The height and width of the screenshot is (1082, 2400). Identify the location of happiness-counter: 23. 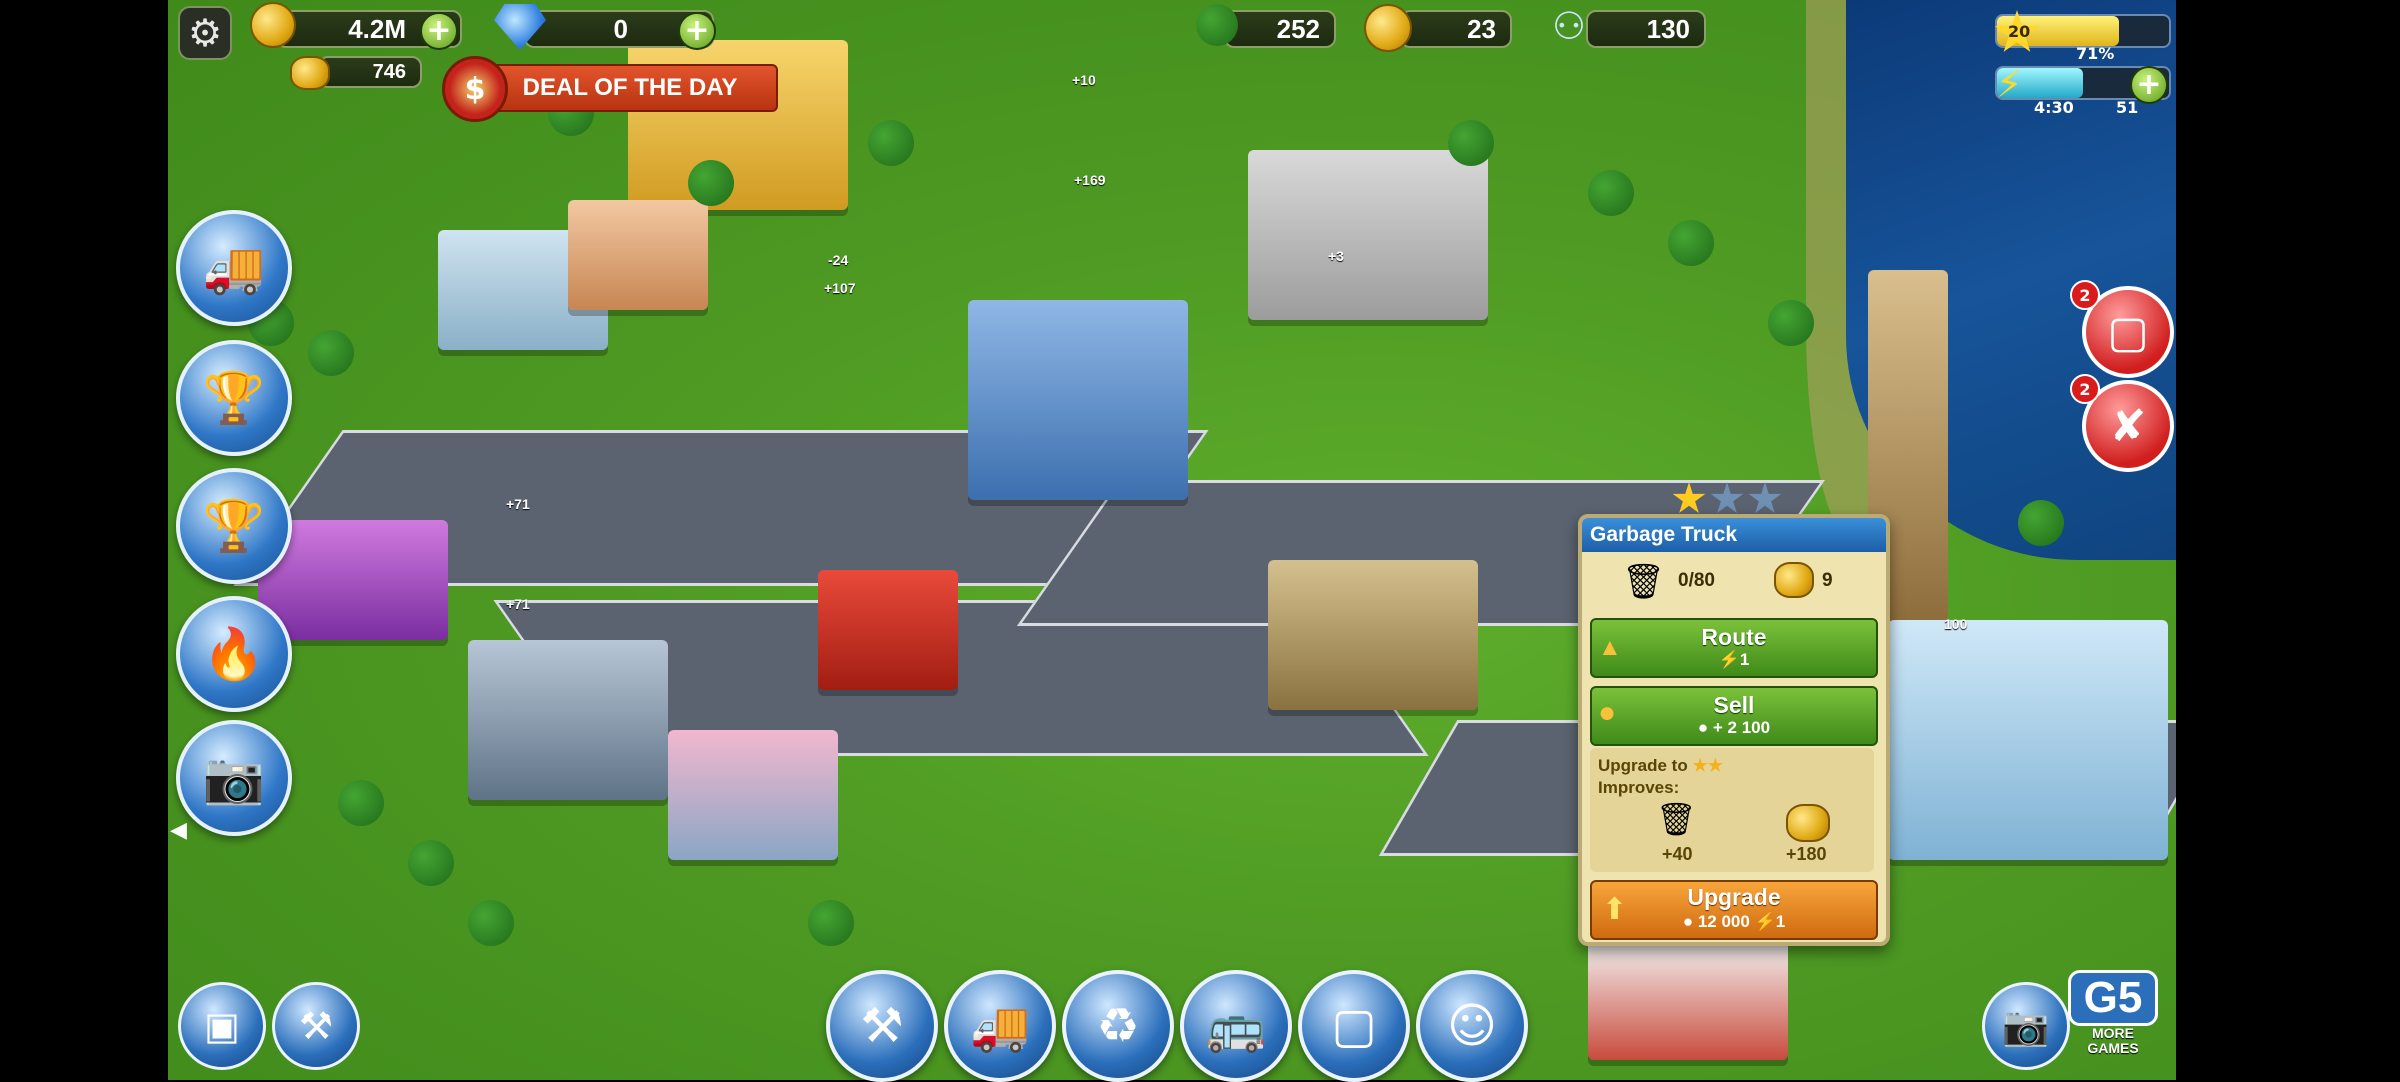
(1456, 29).